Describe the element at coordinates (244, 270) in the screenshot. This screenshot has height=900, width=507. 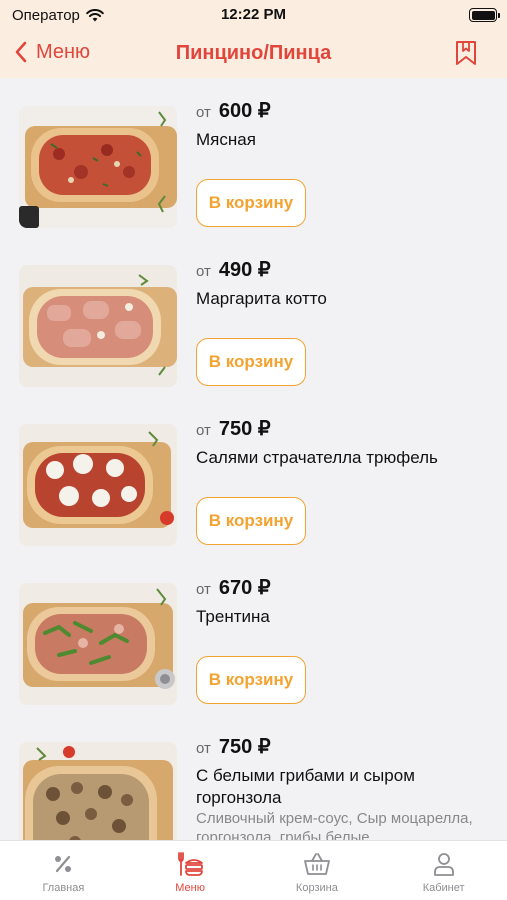
I see `product-price: 490 ₽` at that location.